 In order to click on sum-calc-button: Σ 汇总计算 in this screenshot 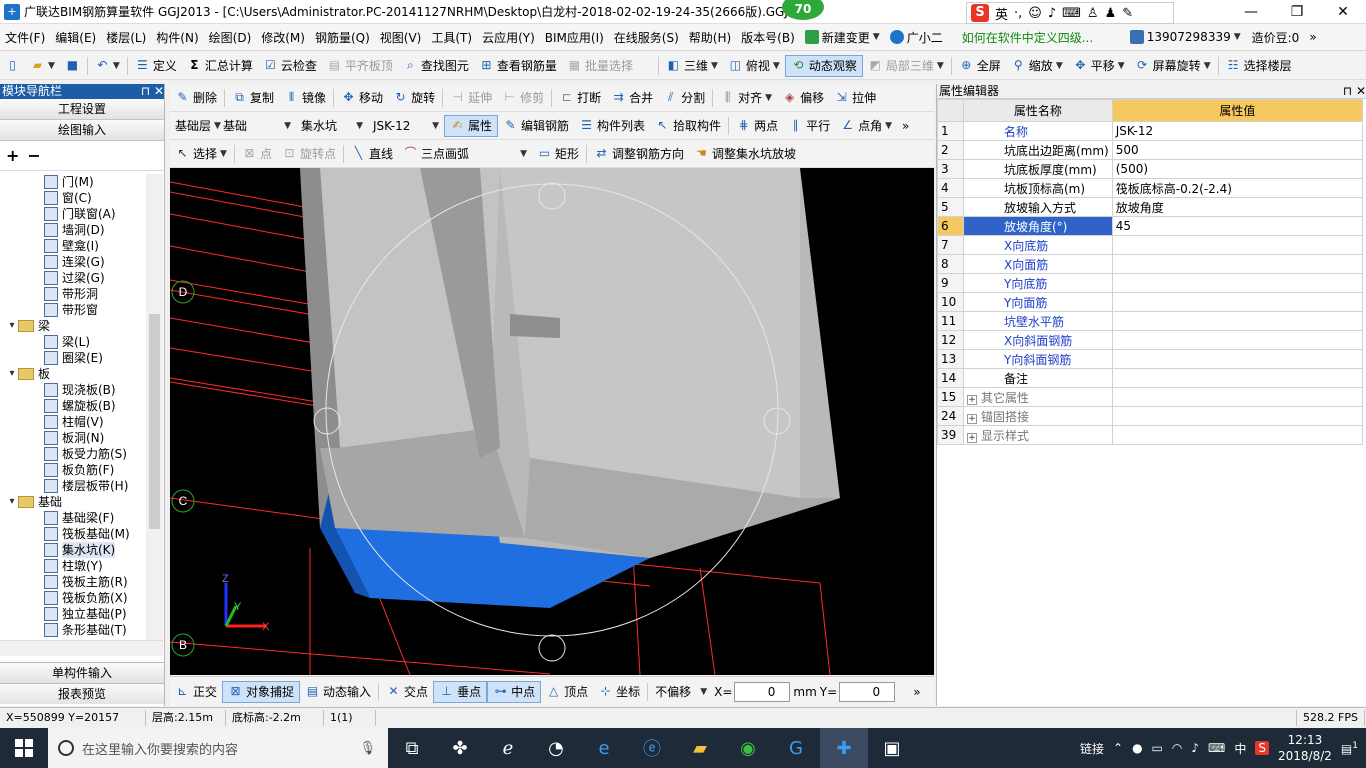, I will do `click(220, 66)`.